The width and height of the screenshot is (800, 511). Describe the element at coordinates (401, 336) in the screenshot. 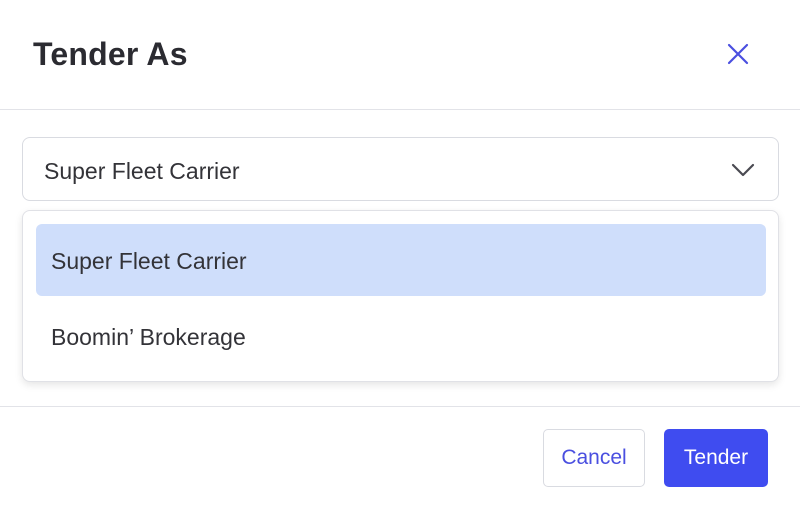

I see `option-boomin-brokerage: Boomin’ Brokerage` at that location.